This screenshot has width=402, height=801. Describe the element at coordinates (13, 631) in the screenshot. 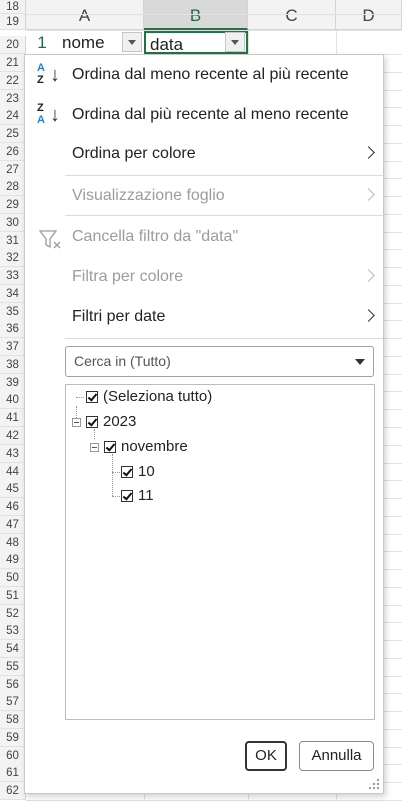

I see `row-header: 53` at that location.